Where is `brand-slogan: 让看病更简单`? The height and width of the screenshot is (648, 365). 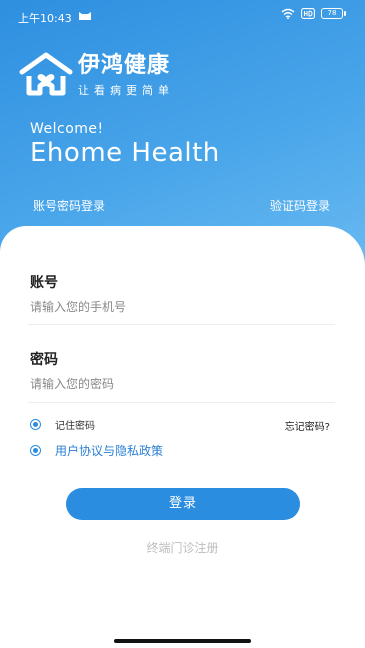
brand-slogan: 让看病更简单 is located at coordinates (126, 90).